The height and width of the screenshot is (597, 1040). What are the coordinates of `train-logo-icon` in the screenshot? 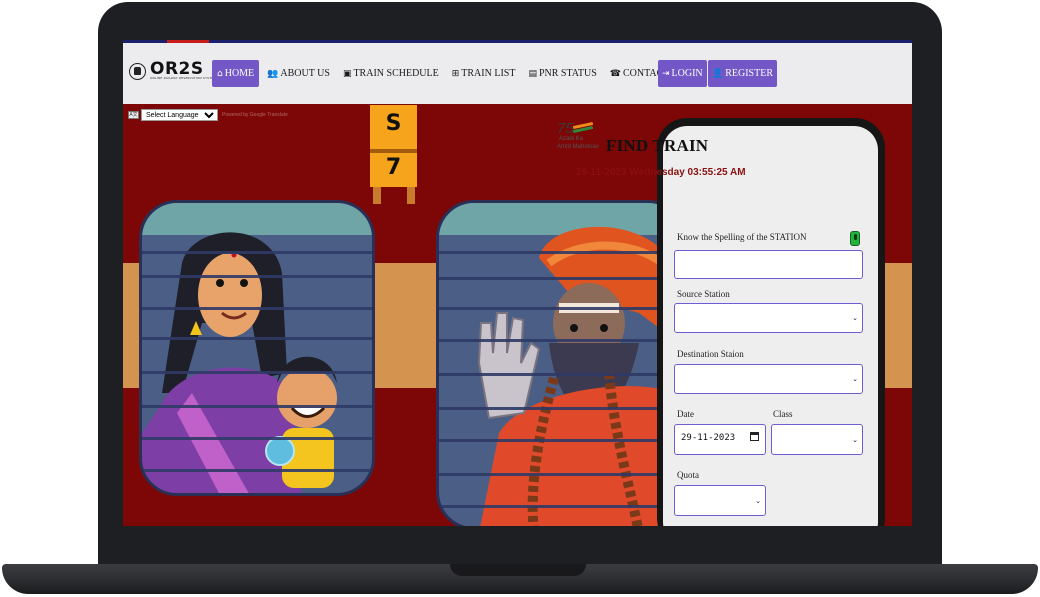 It's located at (137, 71).